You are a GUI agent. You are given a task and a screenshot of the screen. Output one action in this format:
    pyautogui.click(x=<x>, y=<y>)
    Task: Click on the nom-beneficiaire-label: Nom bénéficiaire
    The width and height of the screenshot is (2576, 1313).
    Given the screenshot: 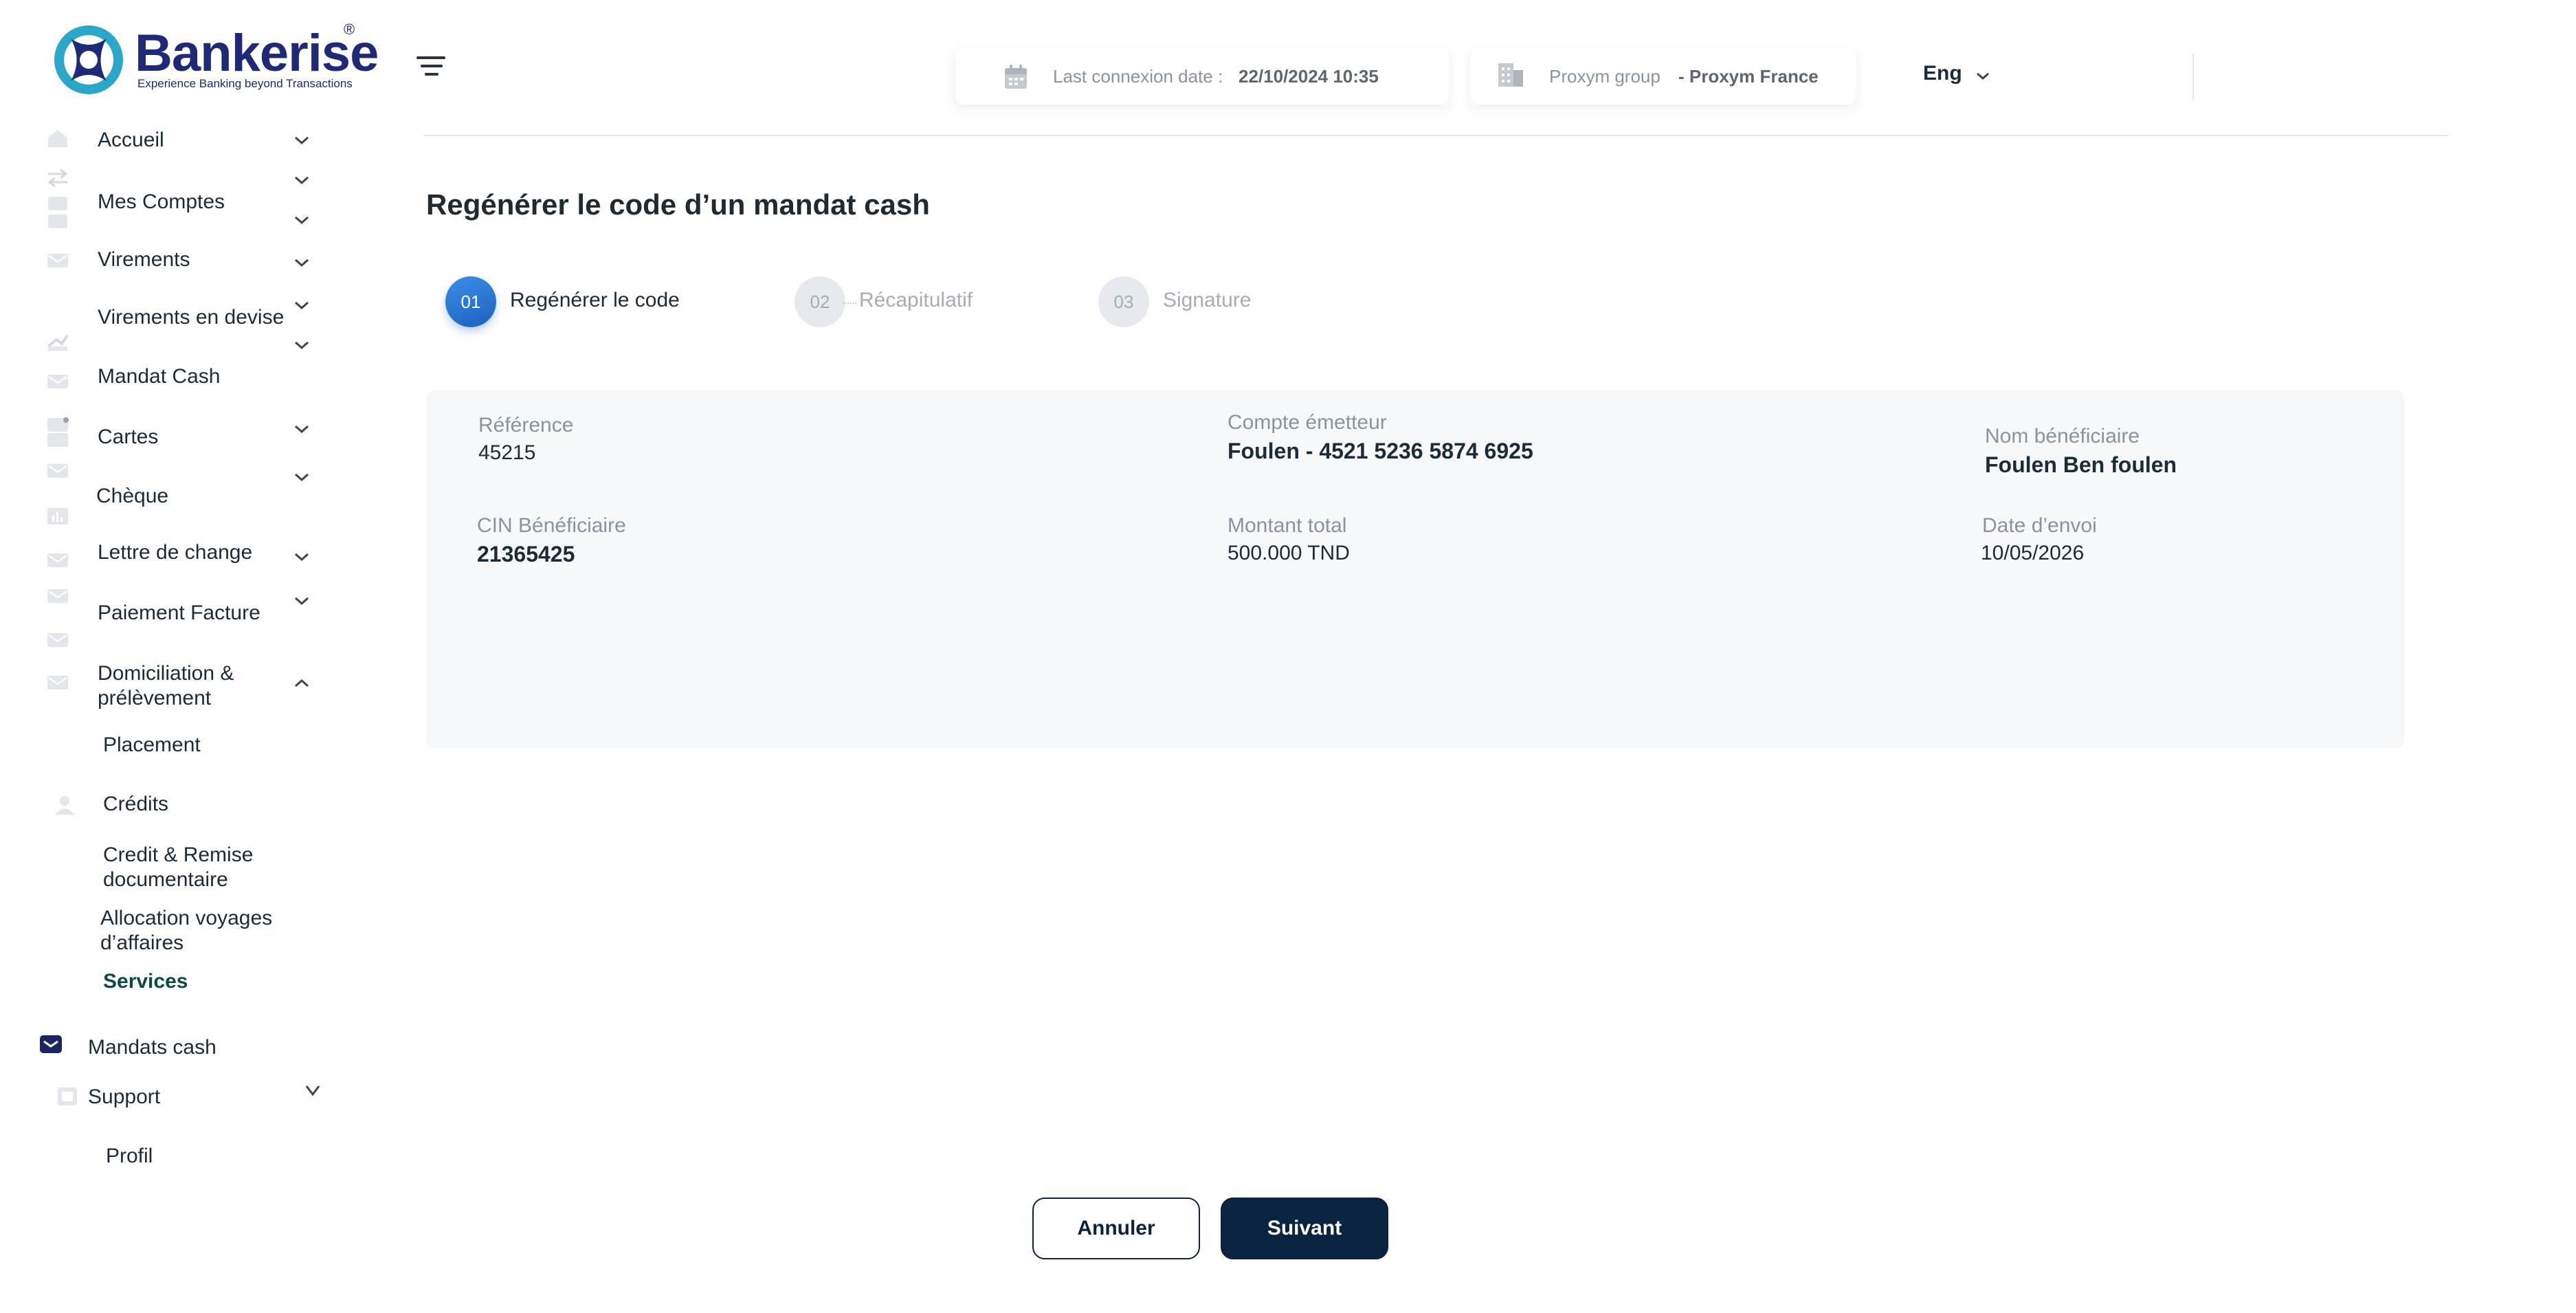 What is the action you would take?
    pyautogui.click(x=2062, y=436)
    